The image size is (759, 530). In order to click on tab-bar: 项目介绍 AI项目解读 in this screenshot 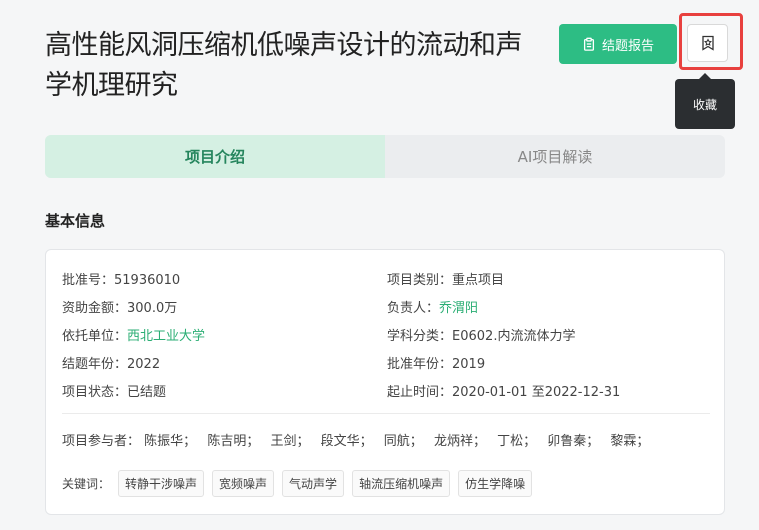, I will do `click(385, 156)`.